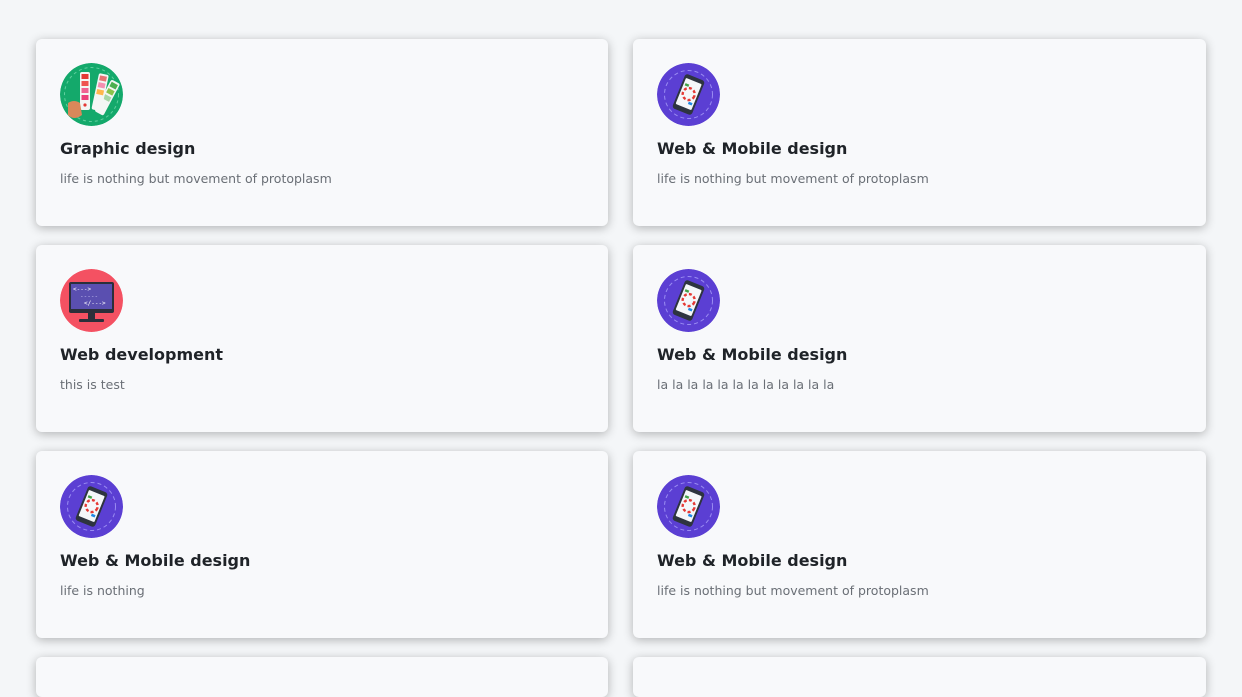 The height and width of the screenshot is (697, 1242). Describe the element at coordinates (92, 384) in the screenshot. I see `card-description: this is test` at that location.